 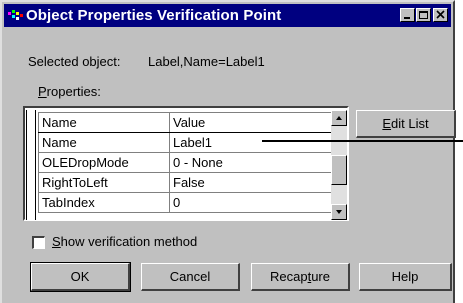 I want to click on minimize-button, so click(x=407, y=15).